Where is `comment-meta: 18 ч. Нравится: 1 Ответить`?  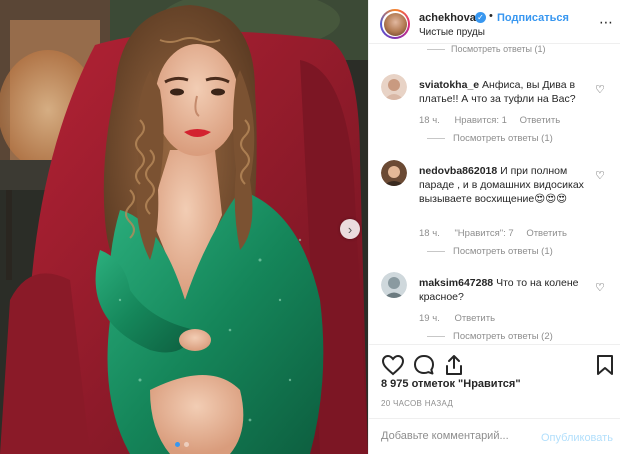
comment-meta: 18 ч. Нравится: 1 Ответить is located at coordinates (494, 120).